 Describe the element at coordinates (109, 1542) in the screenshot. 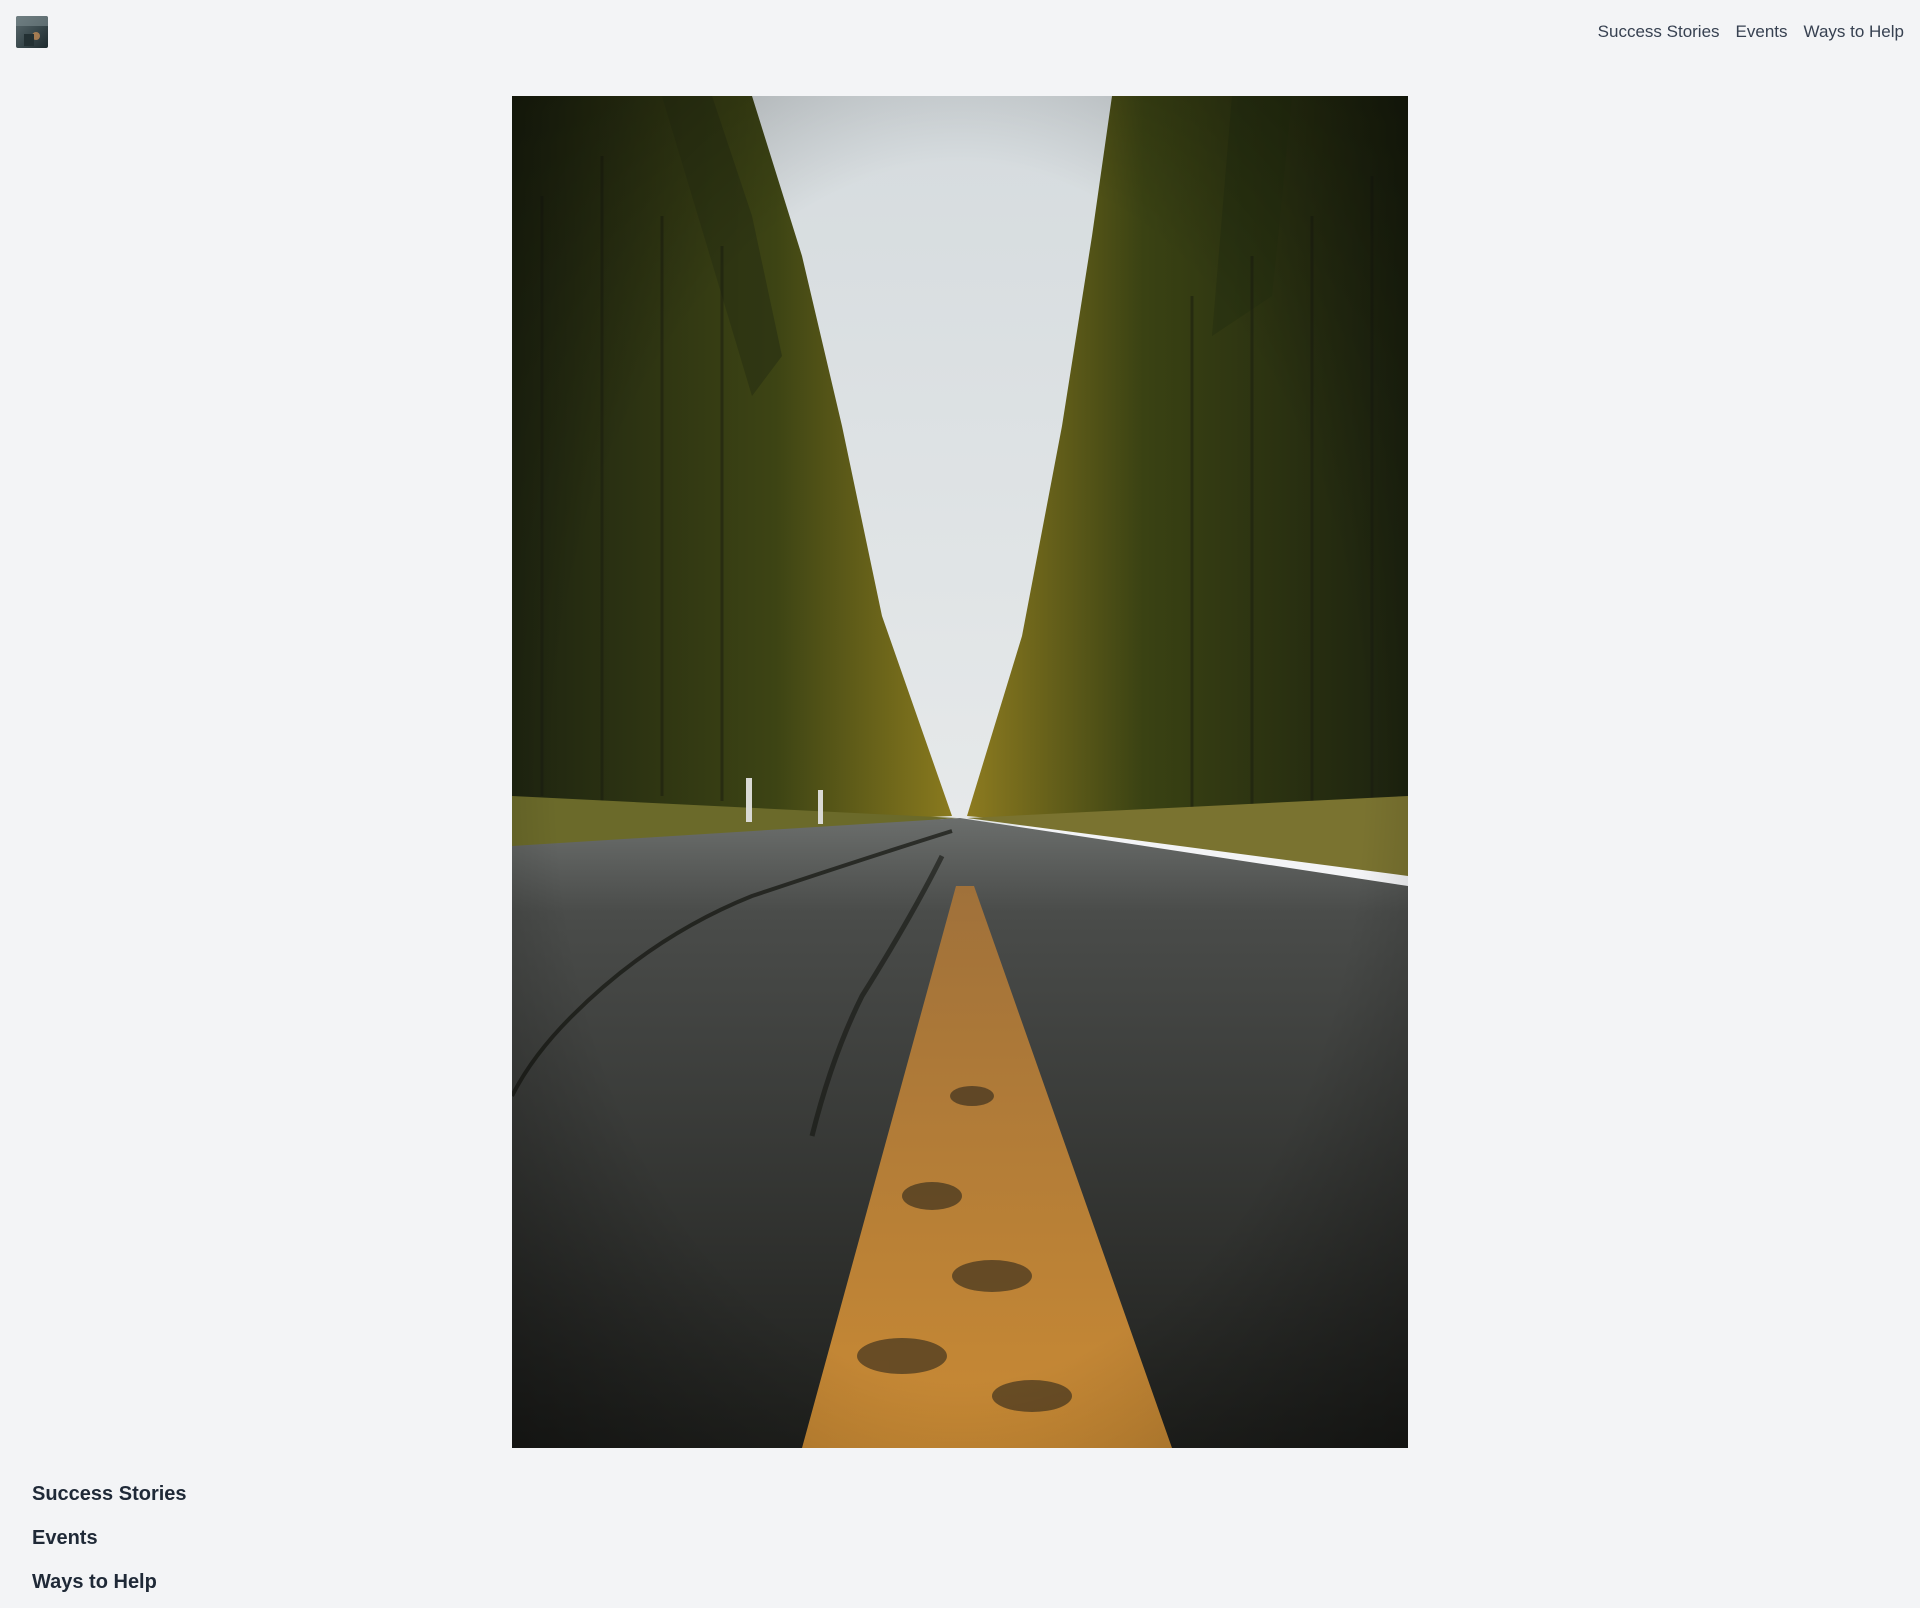

I see `section-list: Success Stories Events Ways to Help` at that location.